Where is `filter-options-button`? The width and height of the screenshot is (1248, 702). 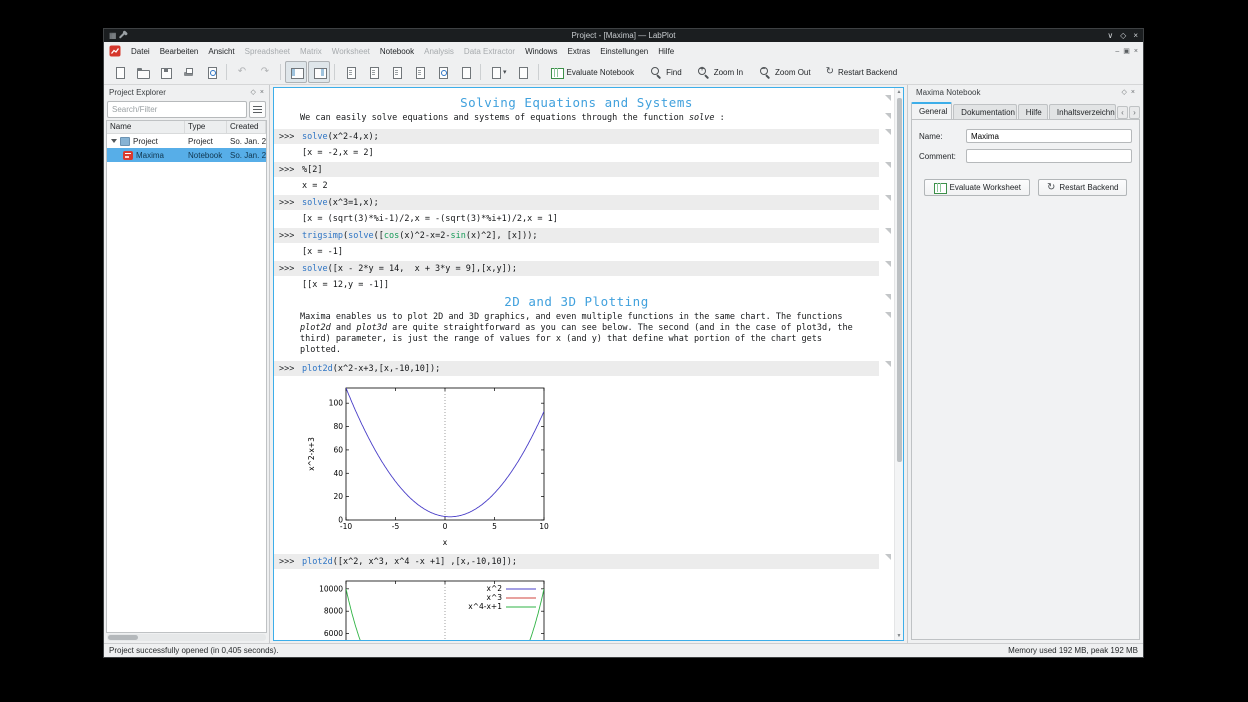 filter-options-button is located at coordinates (257, 109).